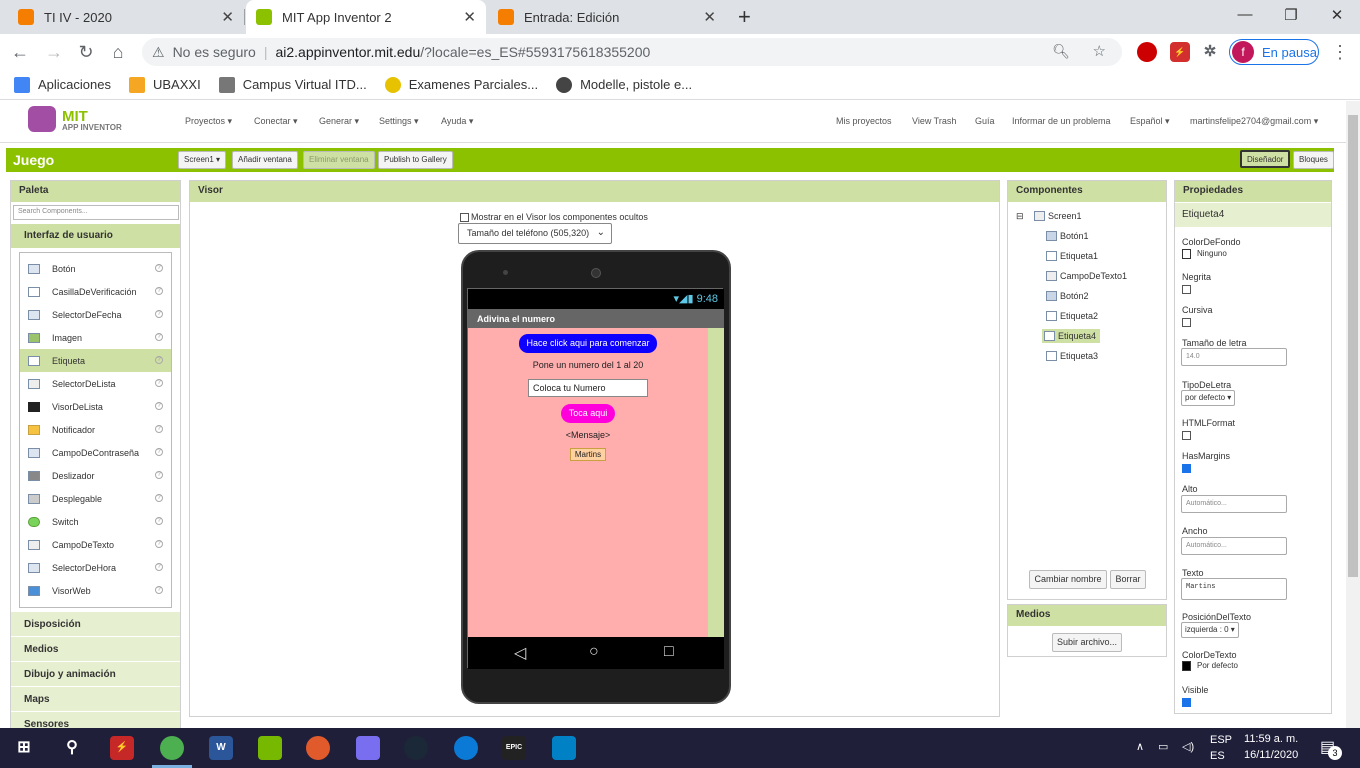 The width and height of the screenshot is (1360, 768). Describe the element at coordinates (1210, 666) in the screenshot. I see `prop-textcolor-value: Por defecto` at that location.